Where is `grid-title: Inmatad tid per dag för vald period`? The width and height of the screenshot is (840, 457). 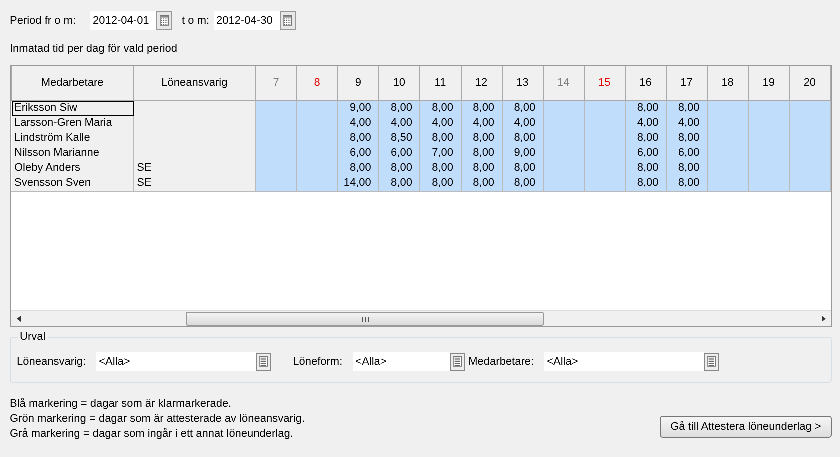 grid-title: Inmatad tid per dag för vald period is located at coordinates (94, 50).